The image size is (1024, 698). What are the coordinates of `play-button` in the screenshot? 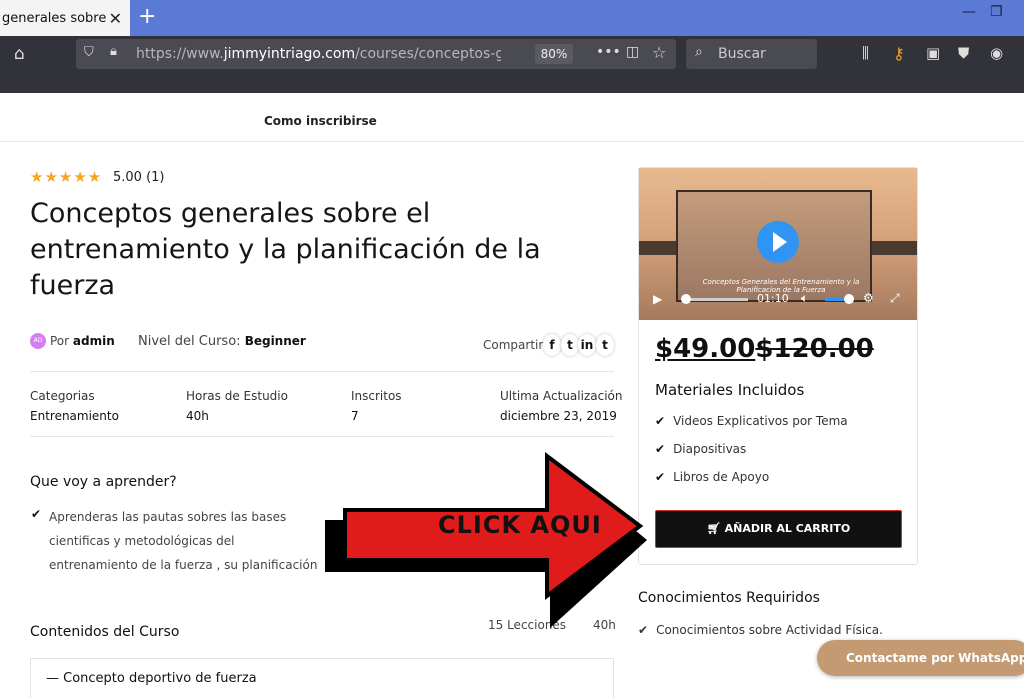 It's located at (778, 242).